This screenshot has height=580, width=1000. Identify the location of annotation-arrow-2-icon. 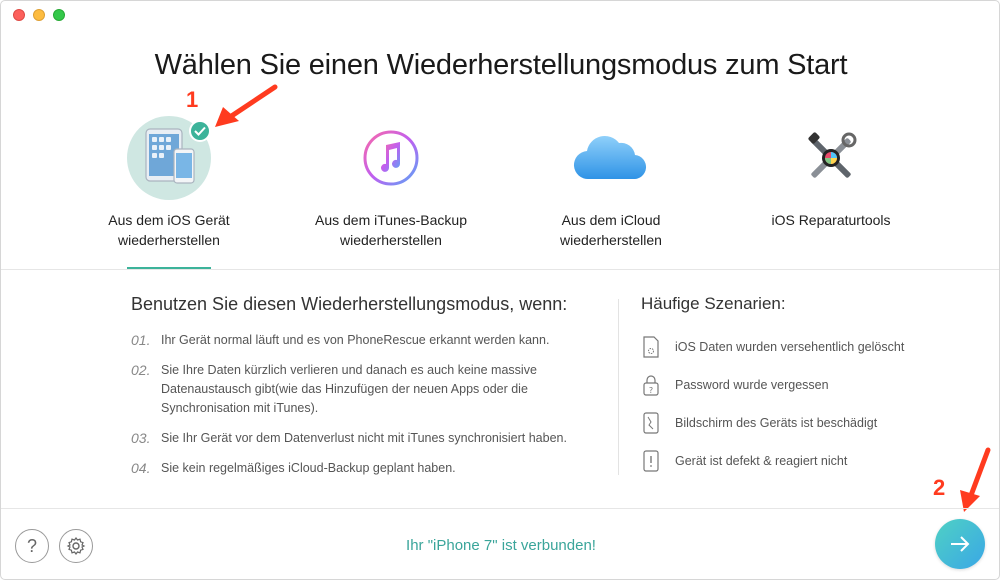
(975, 479).